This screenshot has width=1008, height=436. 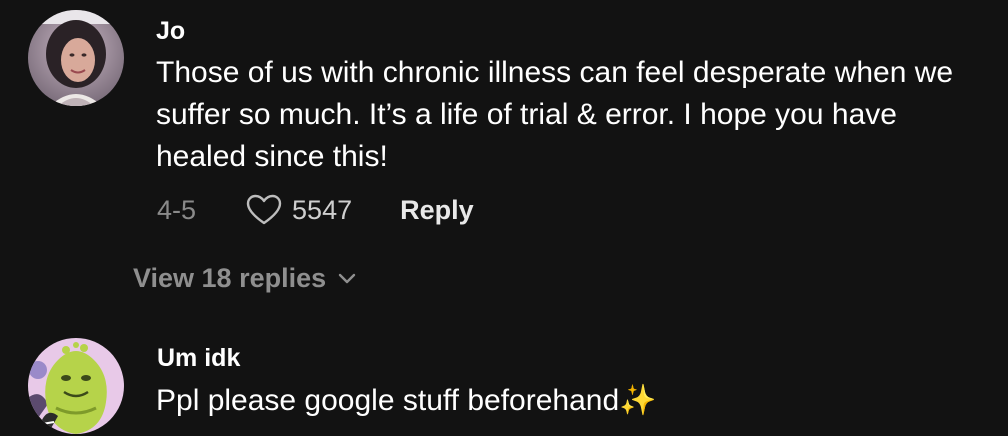 I want to click on view-replies-button: View 18 replies, so click(x=244, y=278).